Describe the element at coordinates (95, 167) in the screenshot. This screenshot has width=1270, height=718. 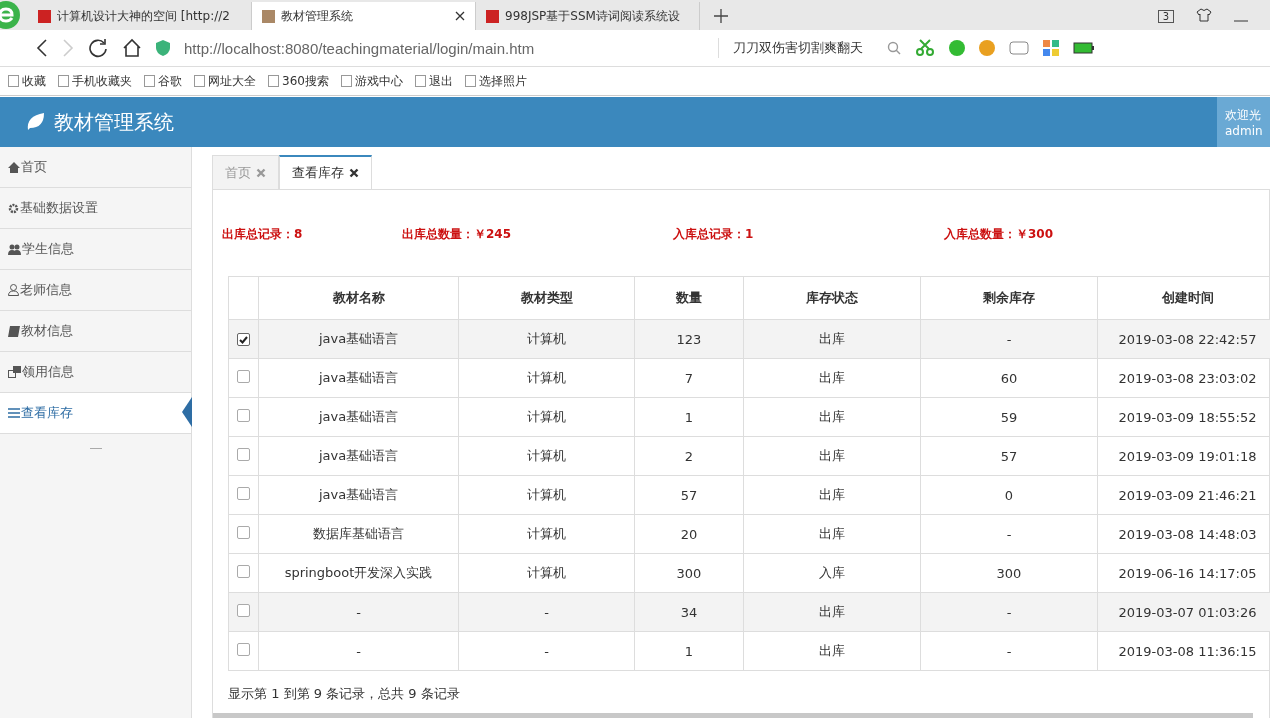
I see `sidebar-item: 首页` at that location.